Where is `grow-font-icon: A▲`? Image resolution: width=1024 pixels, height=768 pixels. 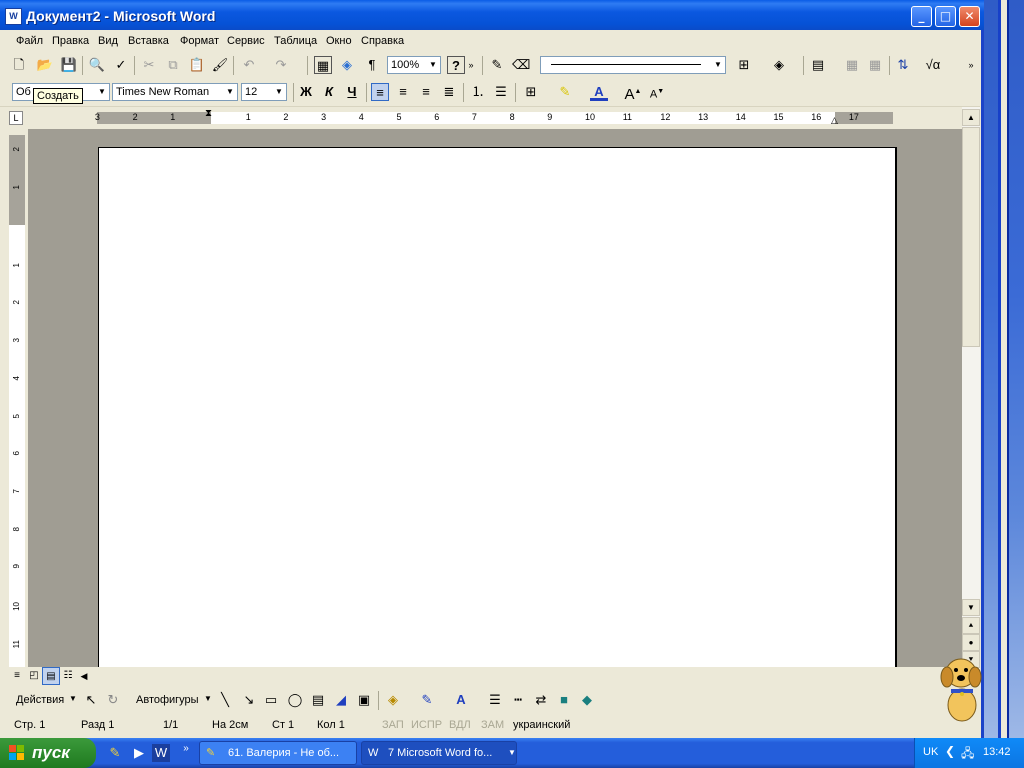 grow-font-icon: A▲ is located at coordinates (633, 93).